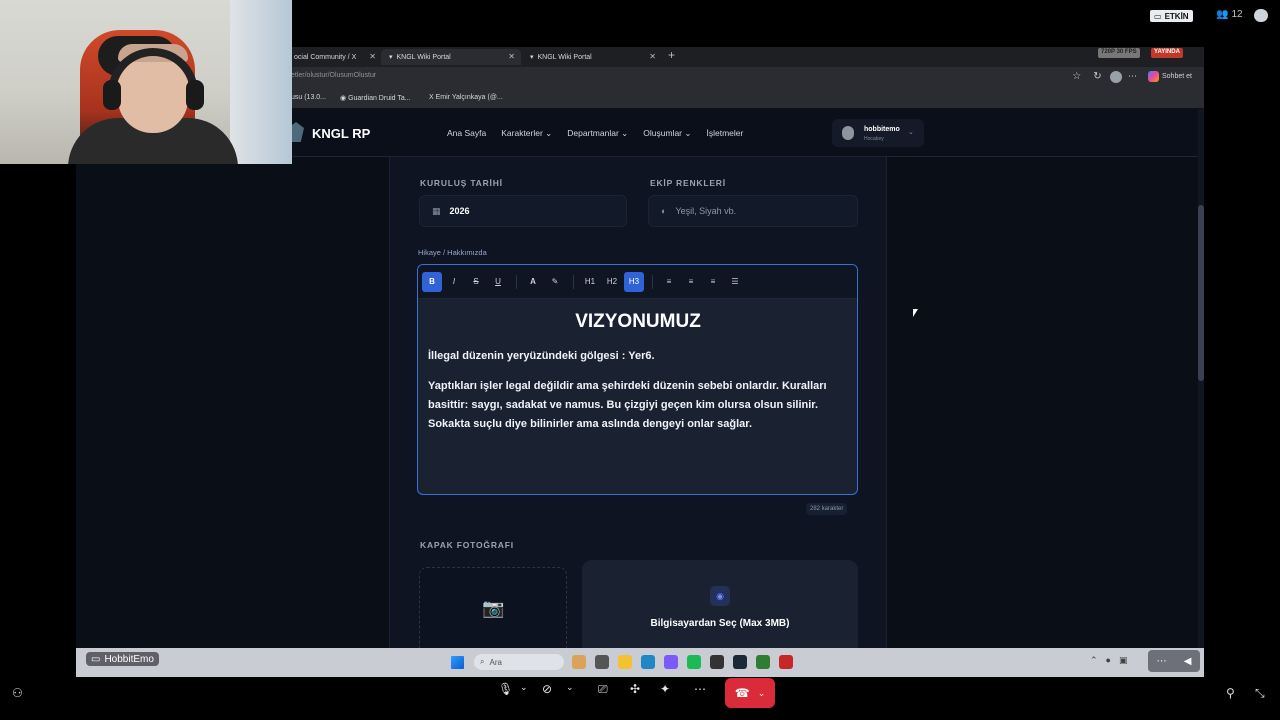  I want to click on heading2-button: H2, so click(612, 282).